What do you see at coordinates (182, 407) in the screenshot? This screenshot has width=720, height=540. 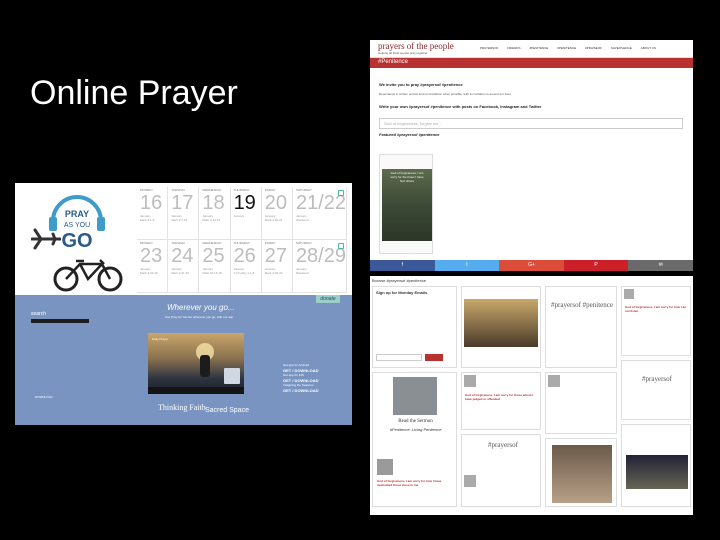 I see `thinking-faith-logo: Thinking Faith` at bounding box center [182, 407].